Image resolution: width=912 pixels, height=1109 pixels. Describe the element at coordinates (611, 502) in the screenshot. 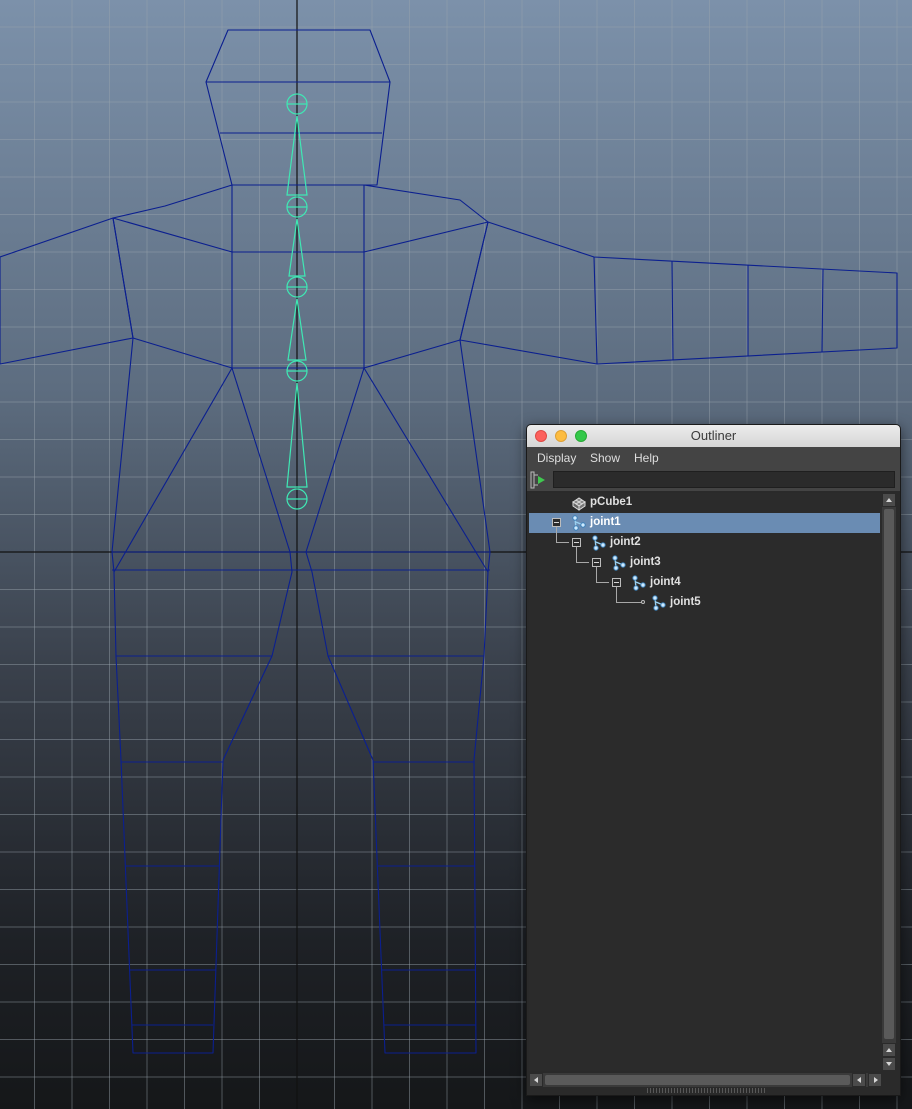

I see `outliner-item-label: pCube1` at that location.